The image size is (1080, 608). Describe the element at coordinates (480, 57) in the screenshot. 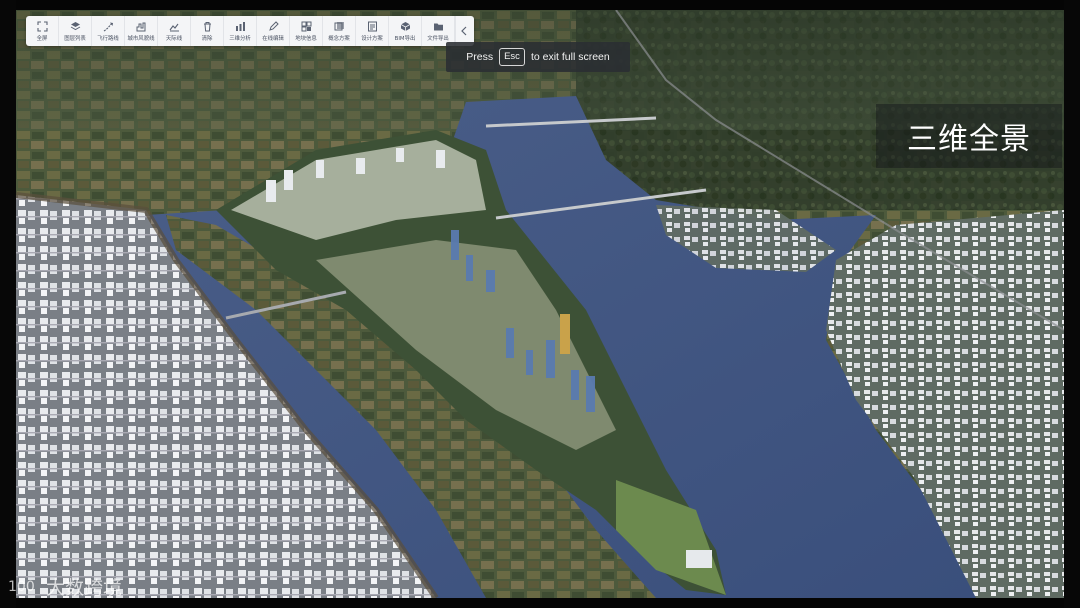

I see `hint-press-text: Press` at that location.